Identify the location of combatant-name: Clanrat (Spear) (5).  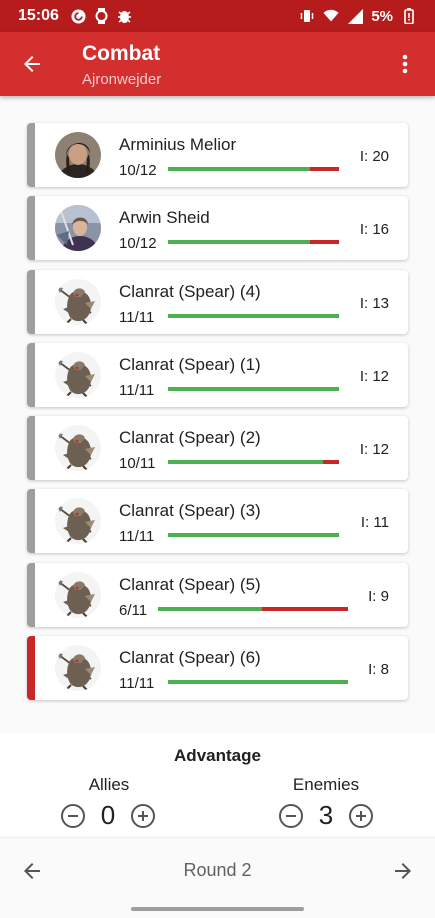
(190, 584).